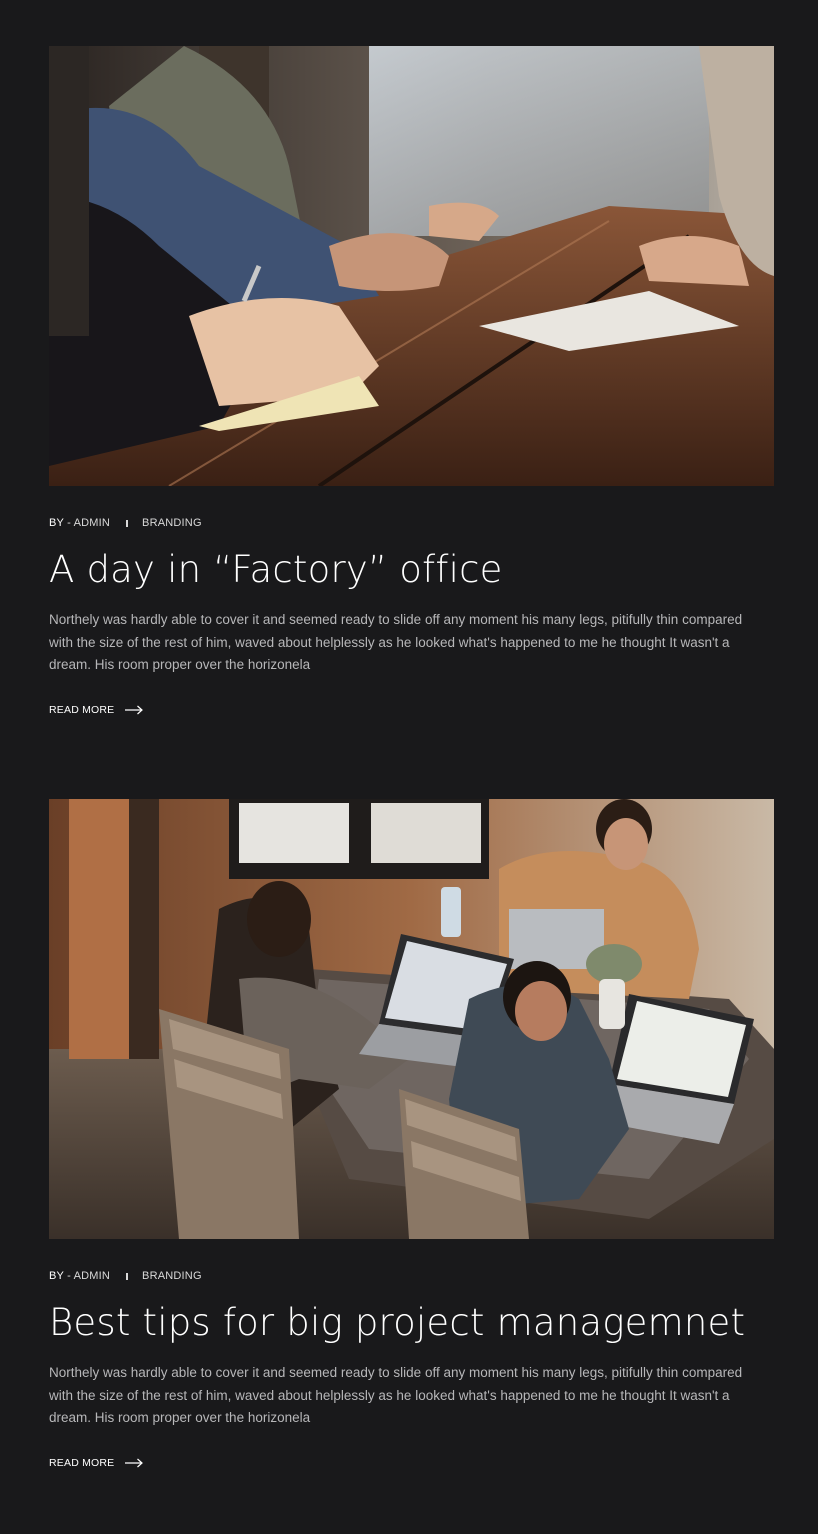  Describe the element at coordinates (276, 570) in the screenshot. I see `post-title: A day in “Factory” office` at that location.